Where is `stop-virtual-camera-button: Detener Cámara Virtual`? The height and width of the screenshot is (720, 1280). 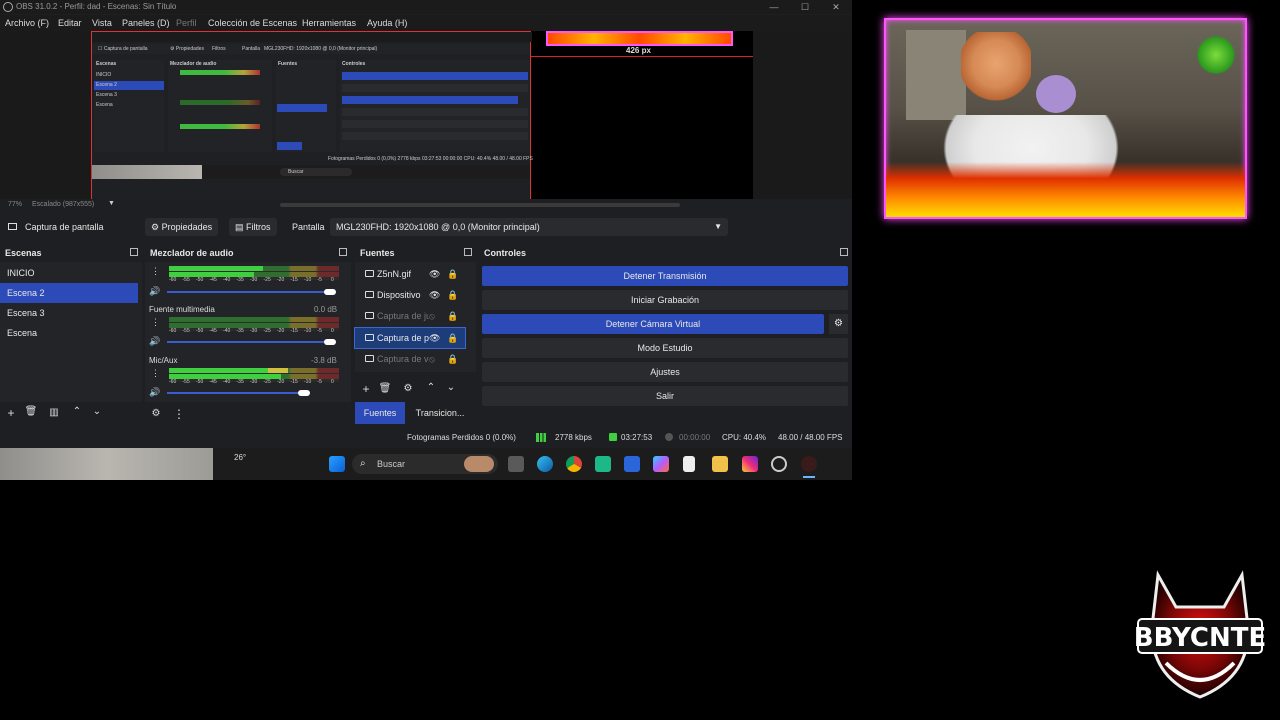 stop-virtual-camera-button: Detener Cámara Virtual is located at coordinates (653, 324).